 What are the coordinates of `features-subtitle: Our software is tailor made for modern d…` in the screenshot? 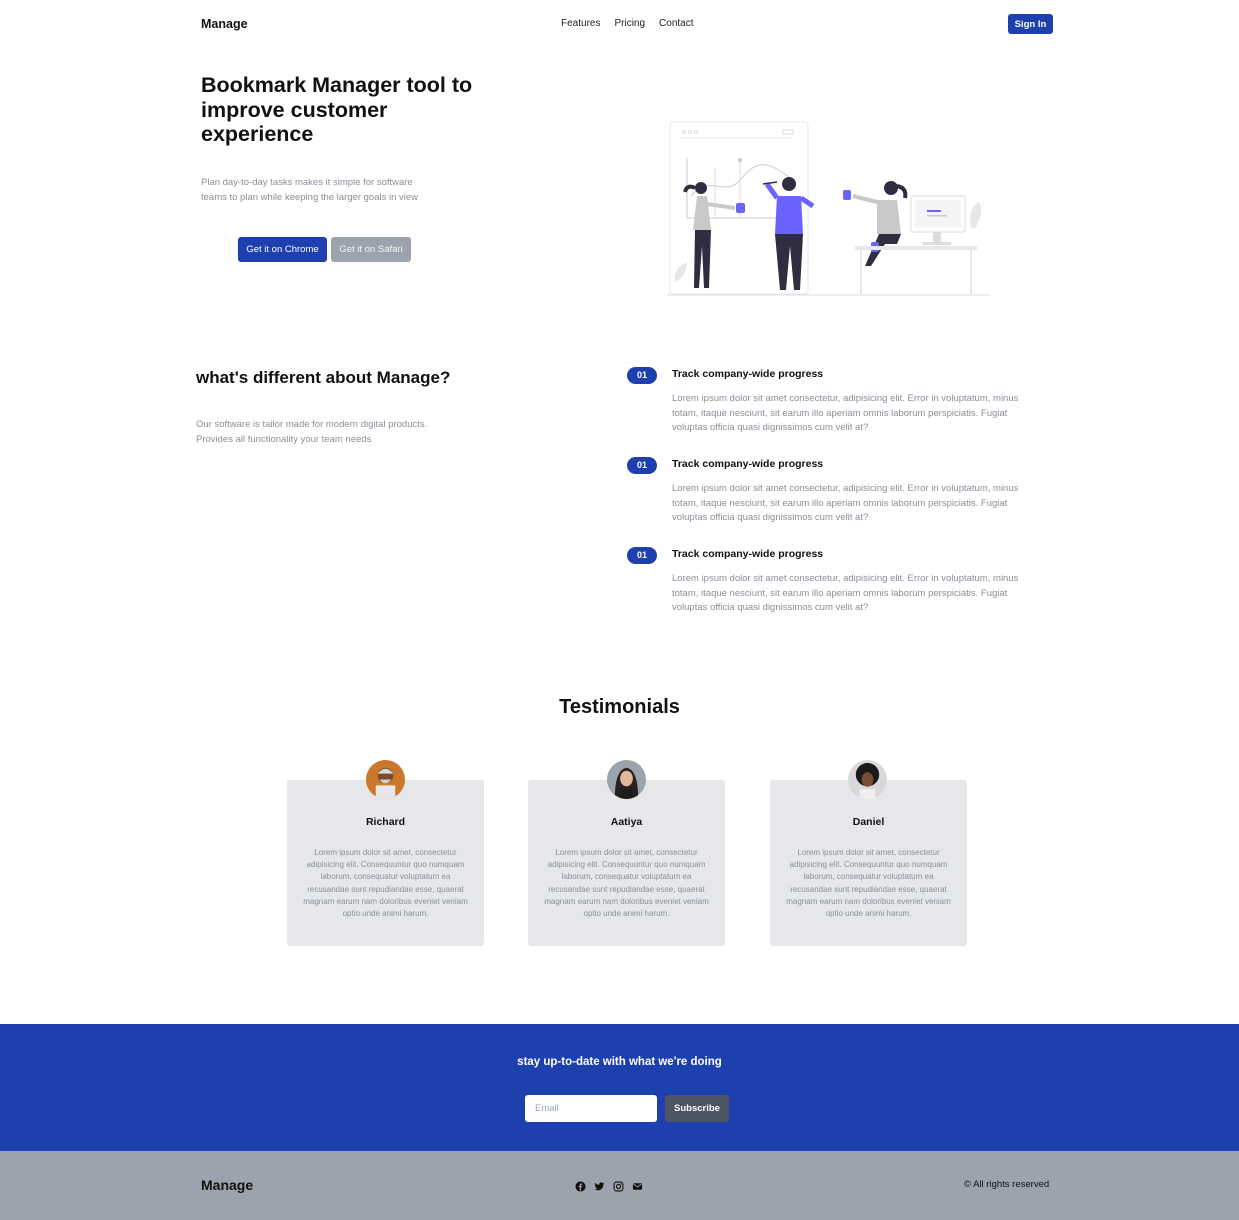 It's located at (312, 432).